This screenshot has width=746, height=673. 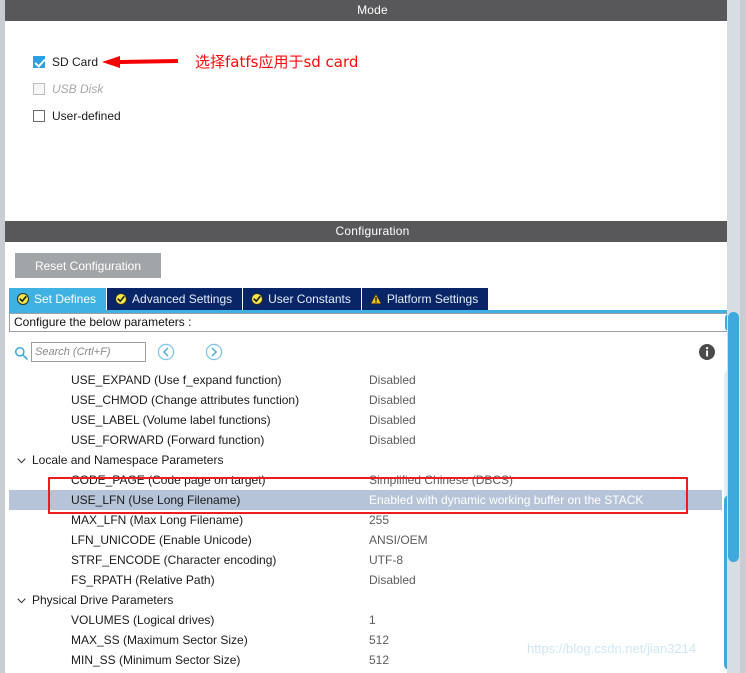 I want to click on parameter-value: UTF-8, so click(x=386, y=560).